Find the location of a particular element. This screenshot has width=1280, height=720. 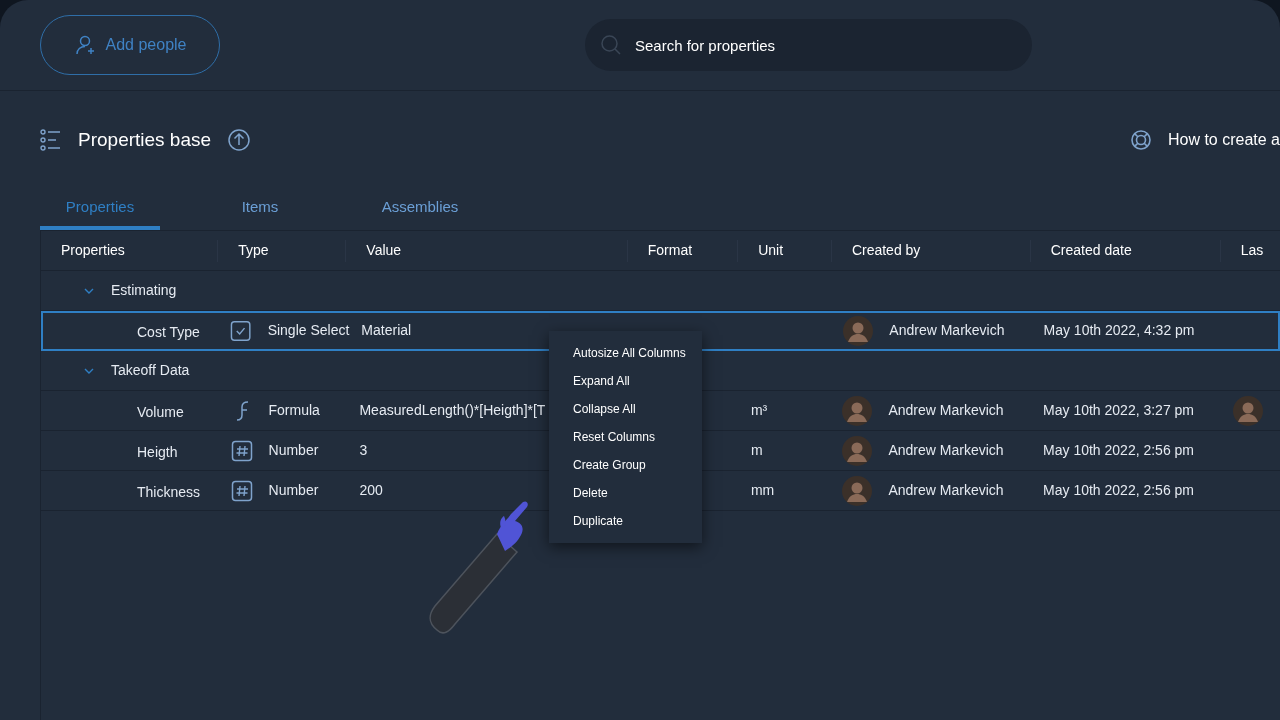

value-cell-text: Material is located at coordinates (386, 330).